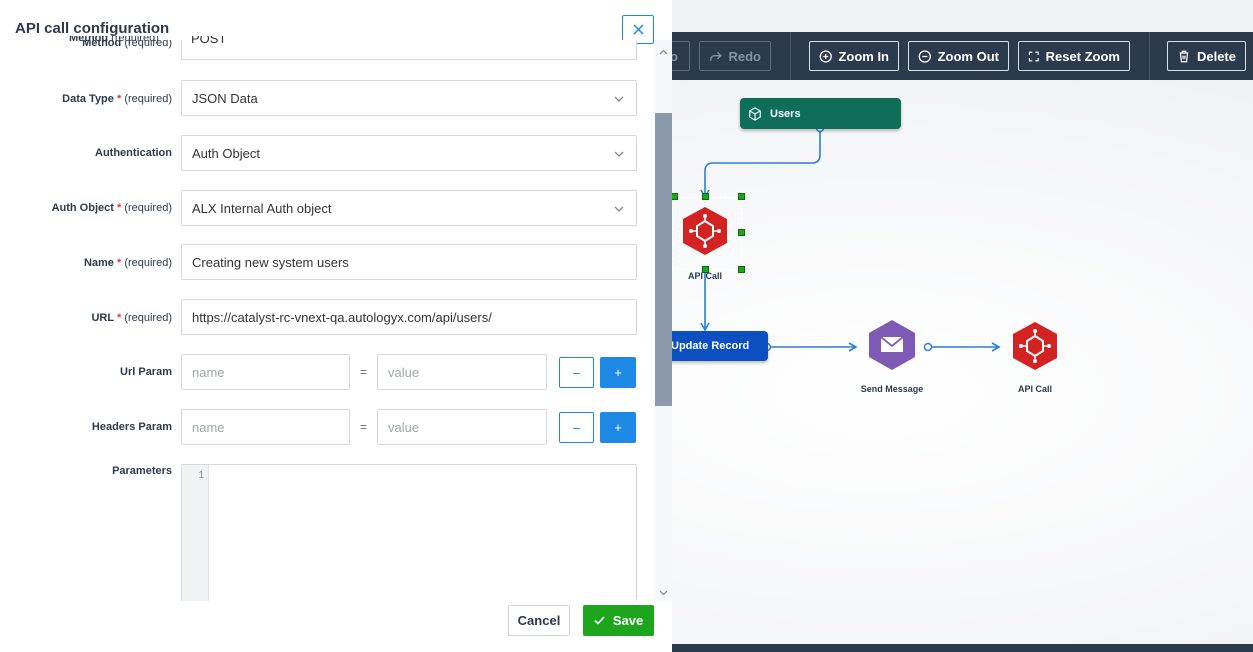 The height and width of the screenshot is (652, 1253). Describe the element at coordinates (111, 208) in the screenshot. I see `auth-object-label: Auth Object * (required)` at that location.